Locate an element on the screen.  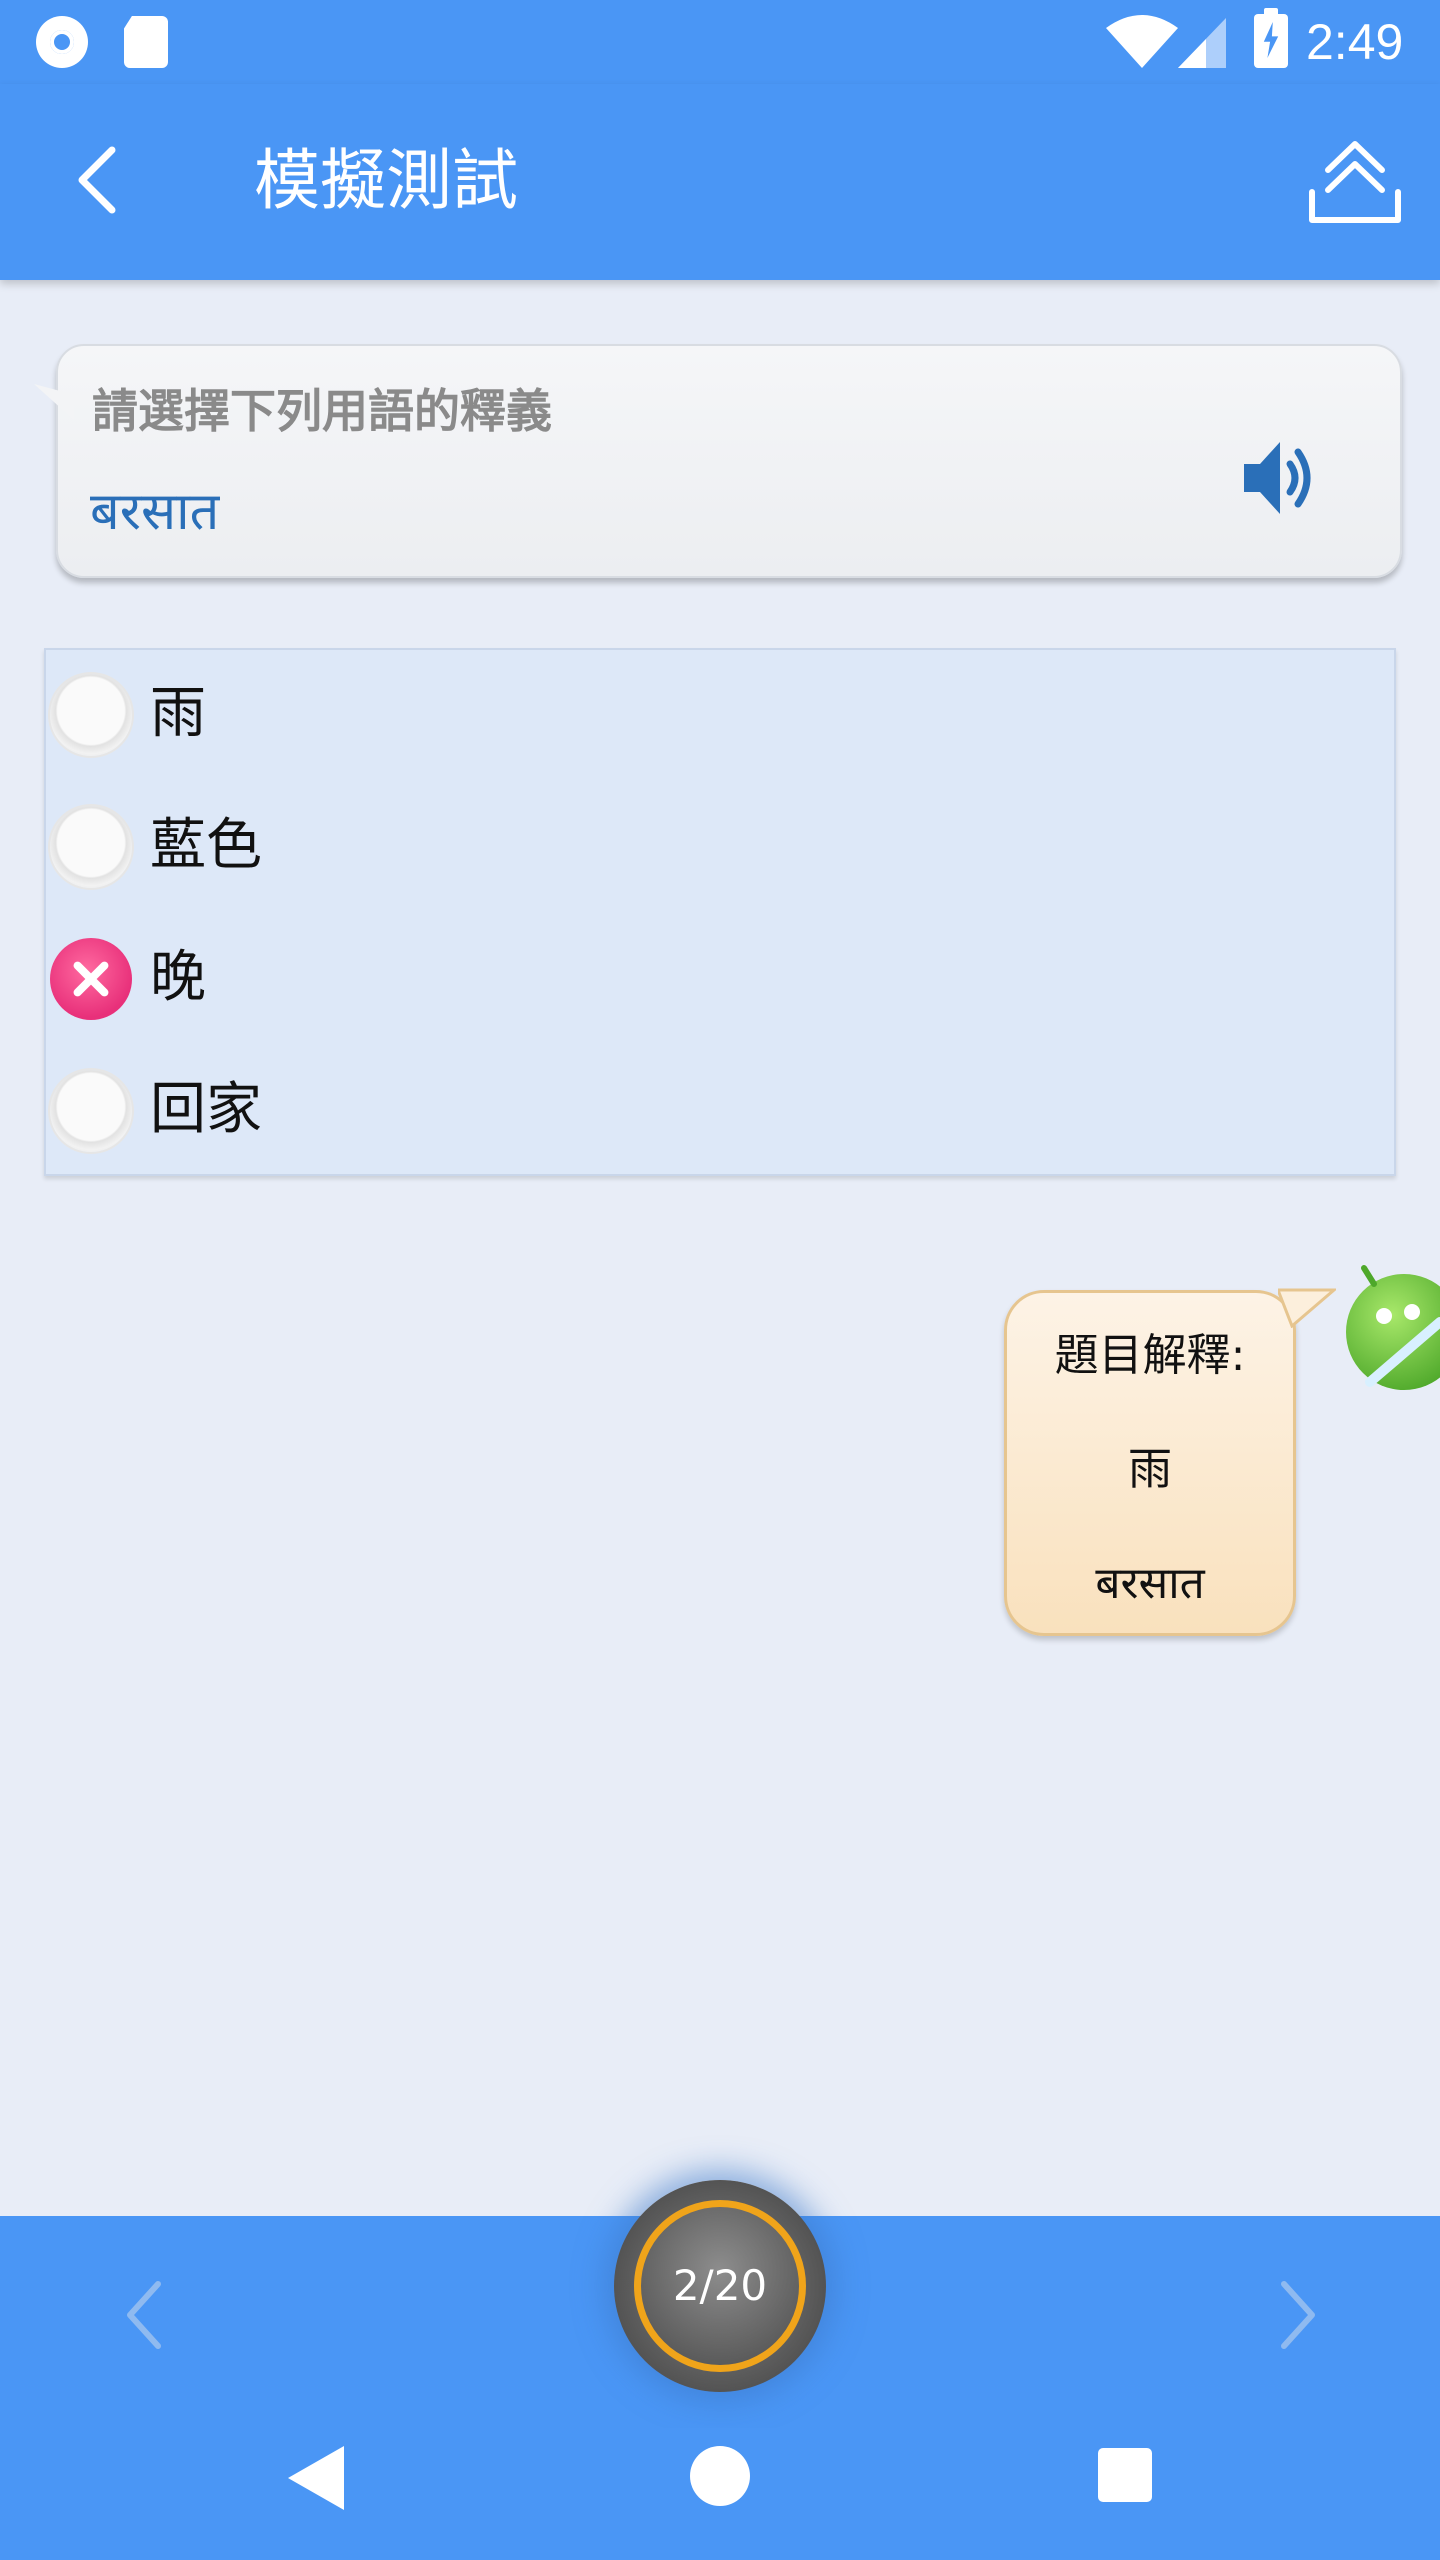
play-audio-button is located at coordinates (1280, 478).